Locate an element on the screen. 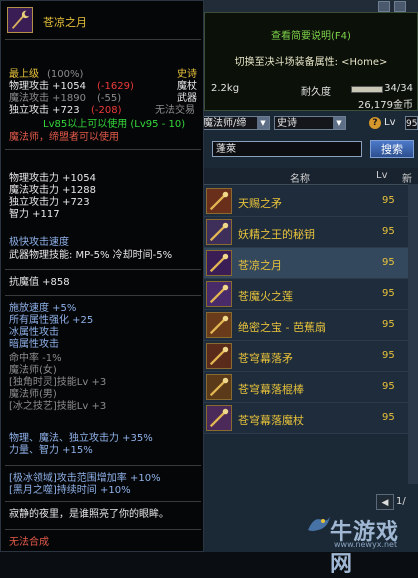 The image size is (418, 578). class-bonus-line: 魔法师(男) is located at coordinates (33, 394).